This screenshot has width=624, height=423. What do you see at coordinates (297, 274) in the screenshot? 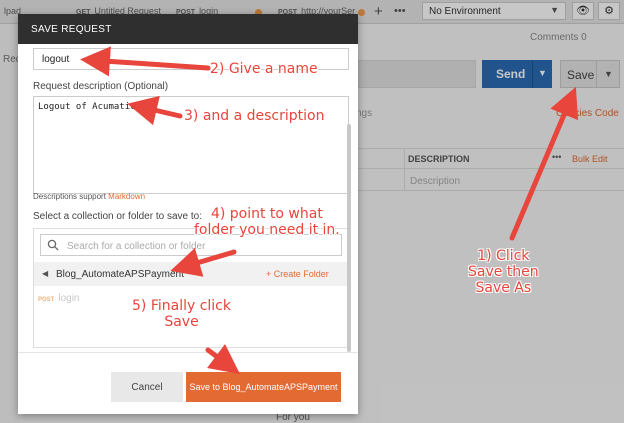
I see `create-folder-button: + Create Folder` at bounding box center [297, 274].